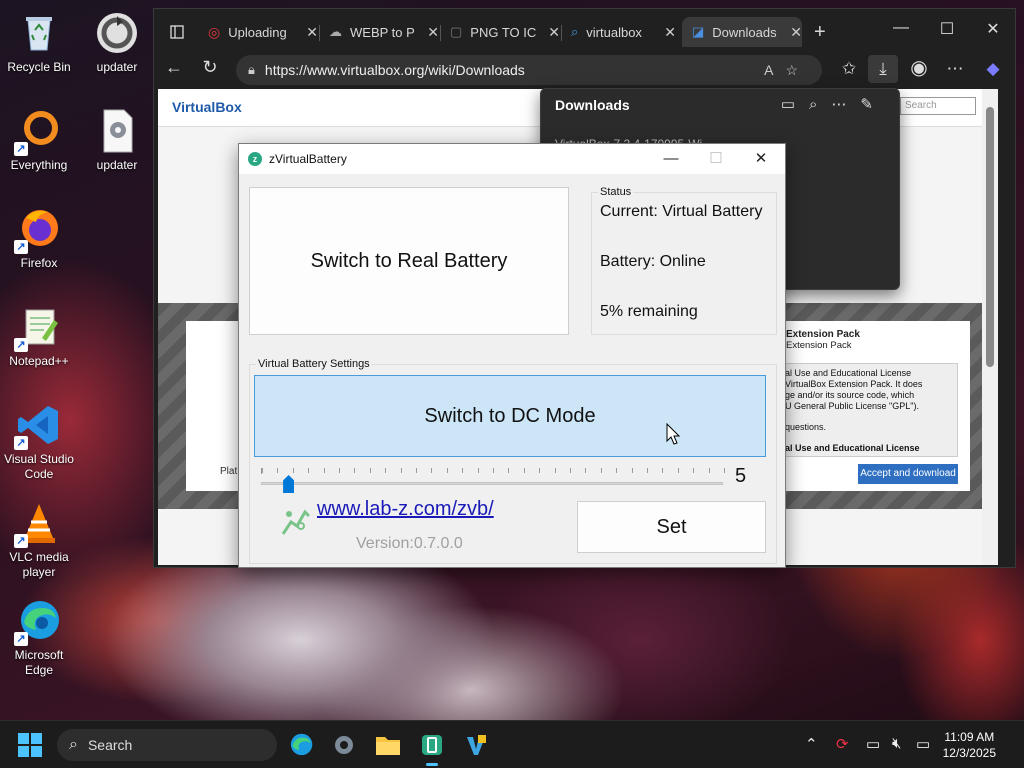 The width and height of the screenshot is (1024, 768). Describe the element at coordinates (174, 67) in the screenshot. I see `back-icon: ←` at that location.